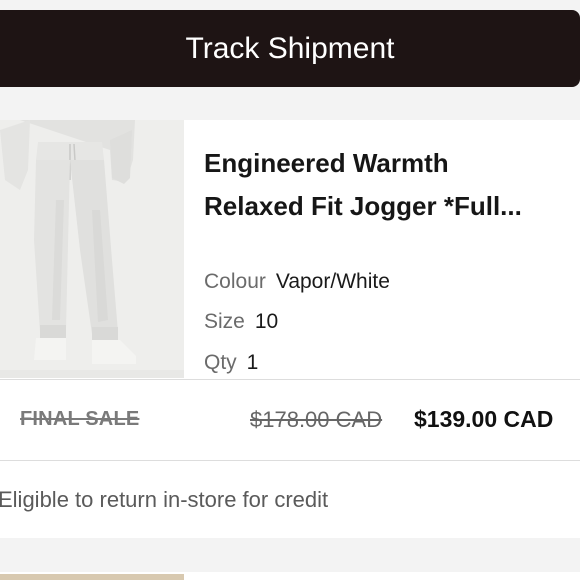  I want to click on product-image, so click(92, 249).